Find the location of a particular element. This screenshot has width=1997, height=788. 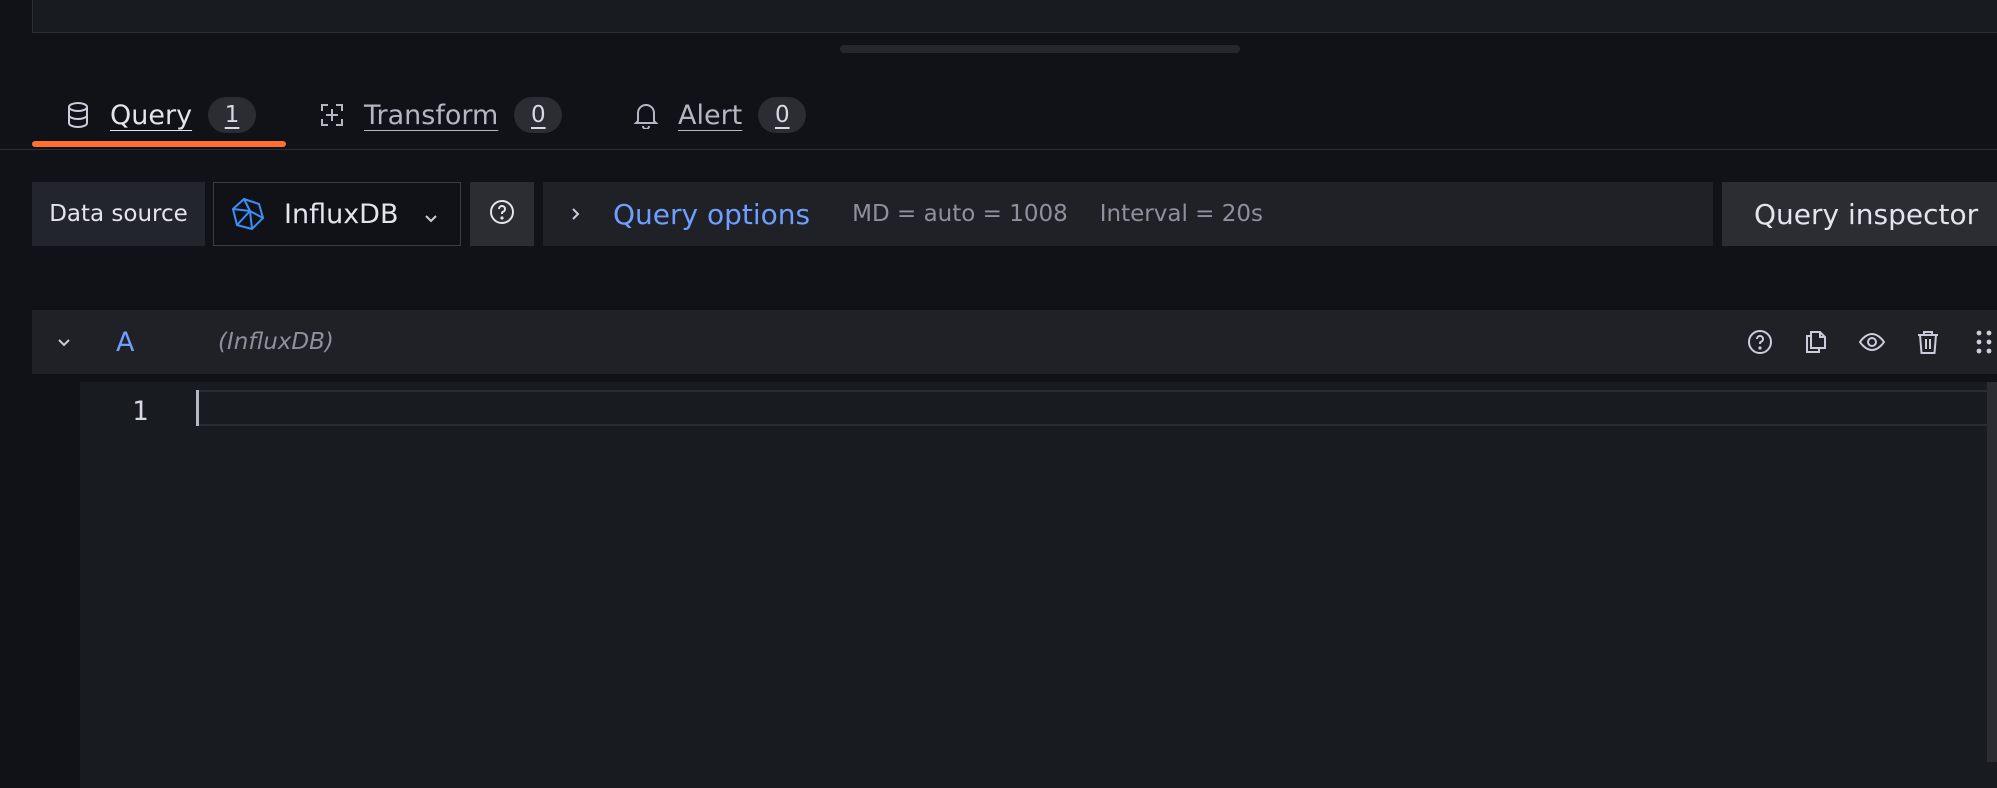

duplicate-icon is located at coordinates (1816, 342).